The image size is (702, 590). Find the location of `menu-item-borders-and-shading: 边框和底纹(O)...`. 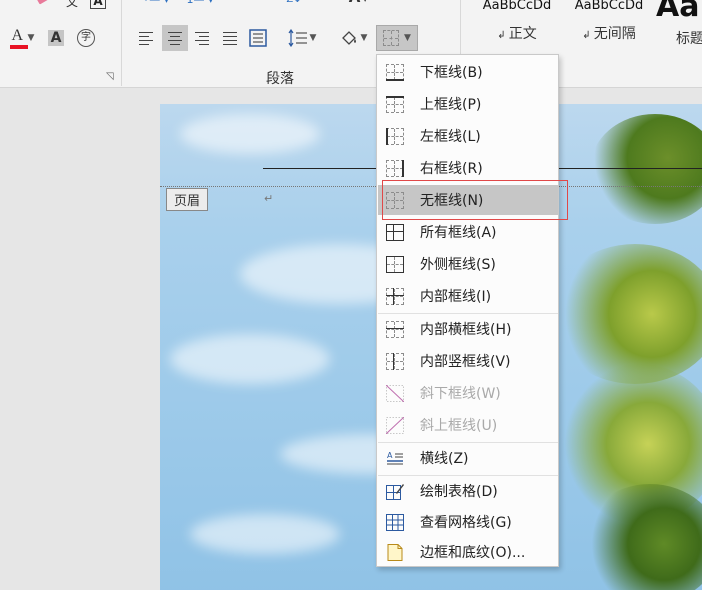

menu-item-borders-and-shading: 边框和底纹(O)... is located at coordinates (468, 552).